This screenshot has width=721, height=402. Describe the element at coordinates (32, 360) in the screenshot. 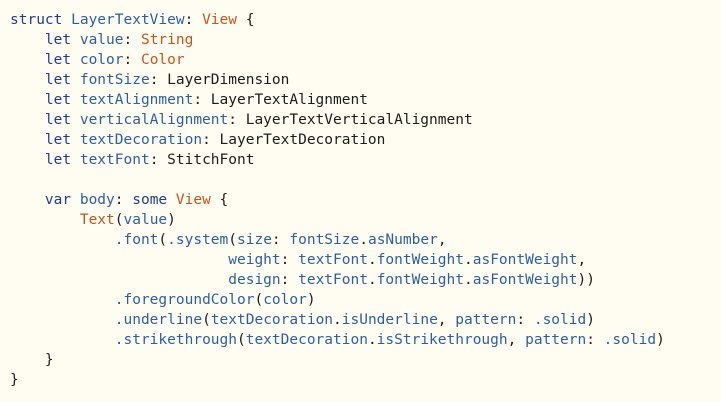

I see `code-token: }` at that location.